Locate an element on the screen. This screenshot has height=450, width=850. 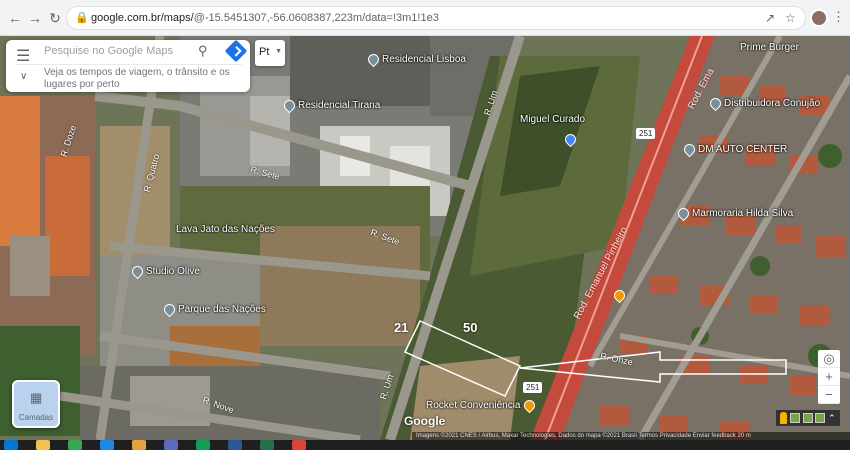
menu-kebab-icon: ⋮ is located at coordinates (838, 17).